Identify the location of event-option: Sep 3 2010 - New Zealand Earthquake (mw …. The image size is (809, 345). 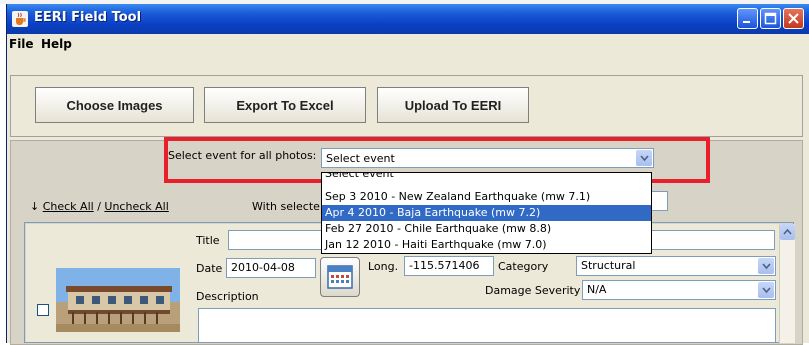
(486, 197).